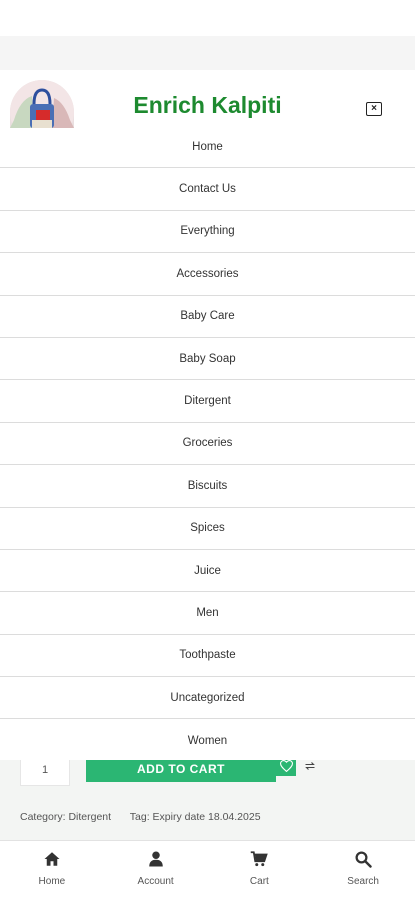 This screenshot has height=901, width=415. Describe the element at coordinates (207, 18) in the screenshot. I see `status-area` at that location.